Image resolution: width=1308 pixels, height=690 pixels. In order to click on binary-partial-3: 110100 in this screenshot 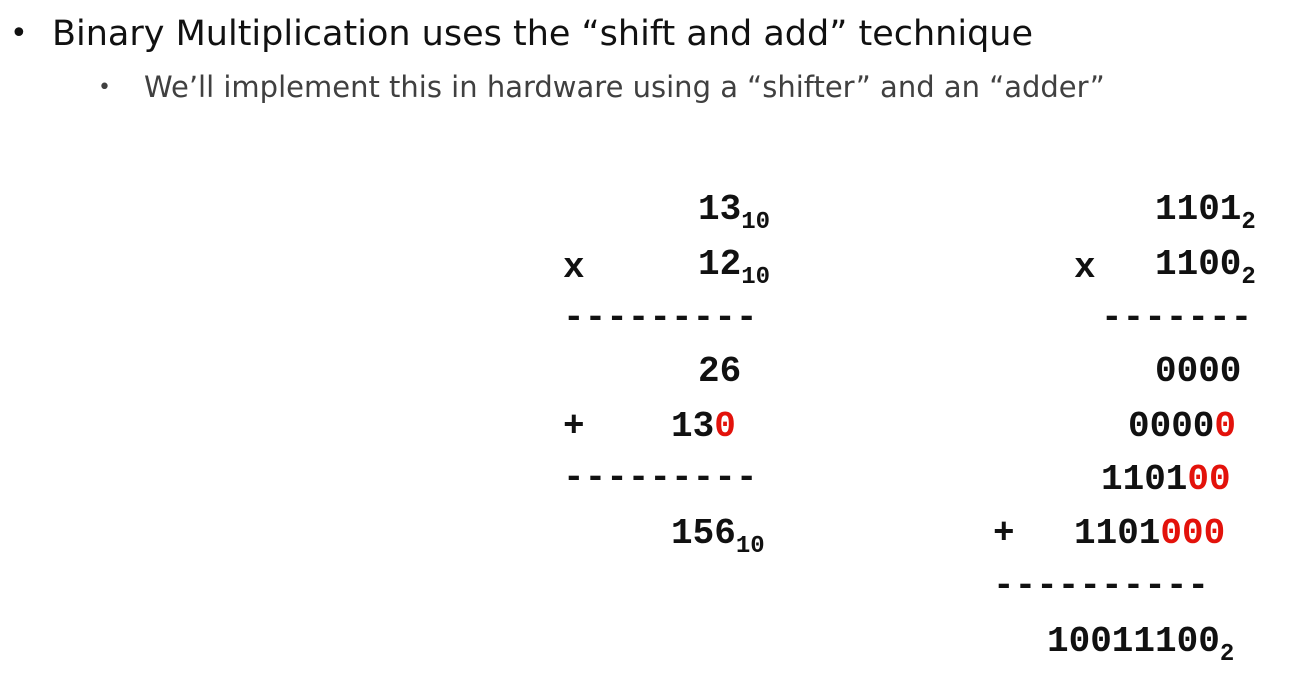, I will do `click(1166, 480)`.